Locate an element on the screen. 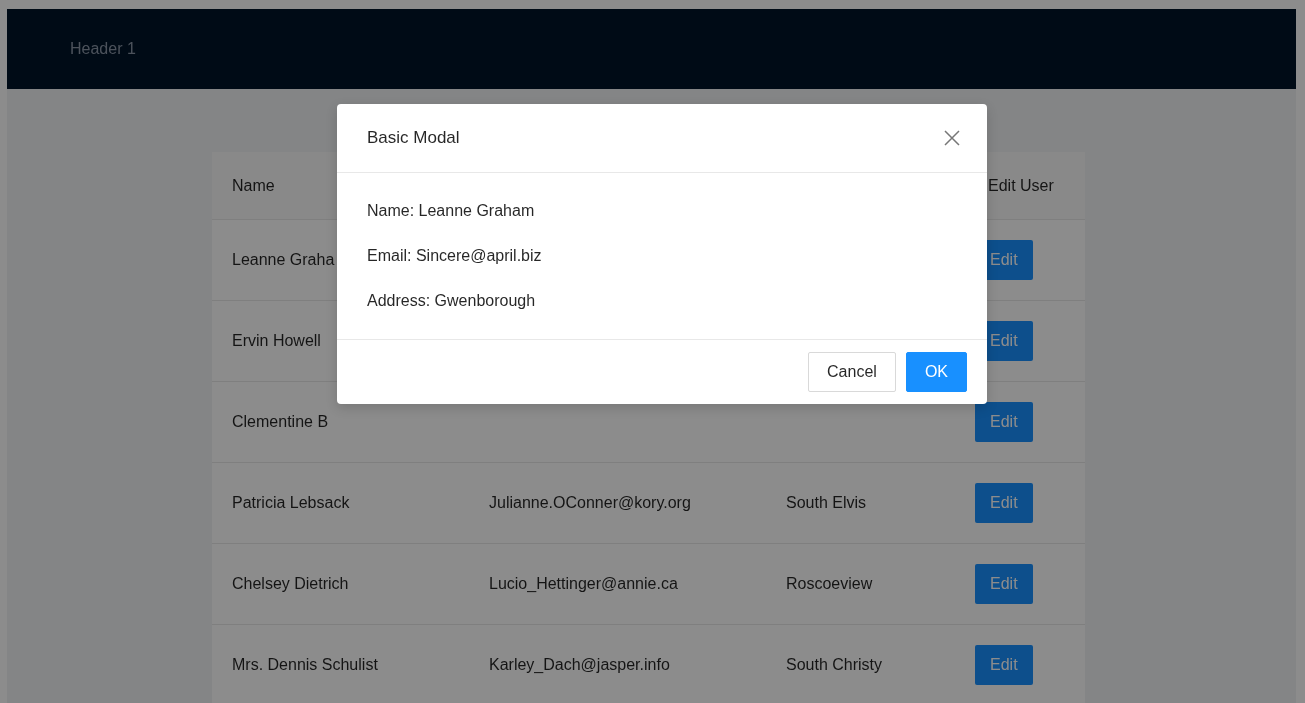 Image resolution: width=1305 pixels, height=703 pixels. close-button is located at coordinates (952, 138).